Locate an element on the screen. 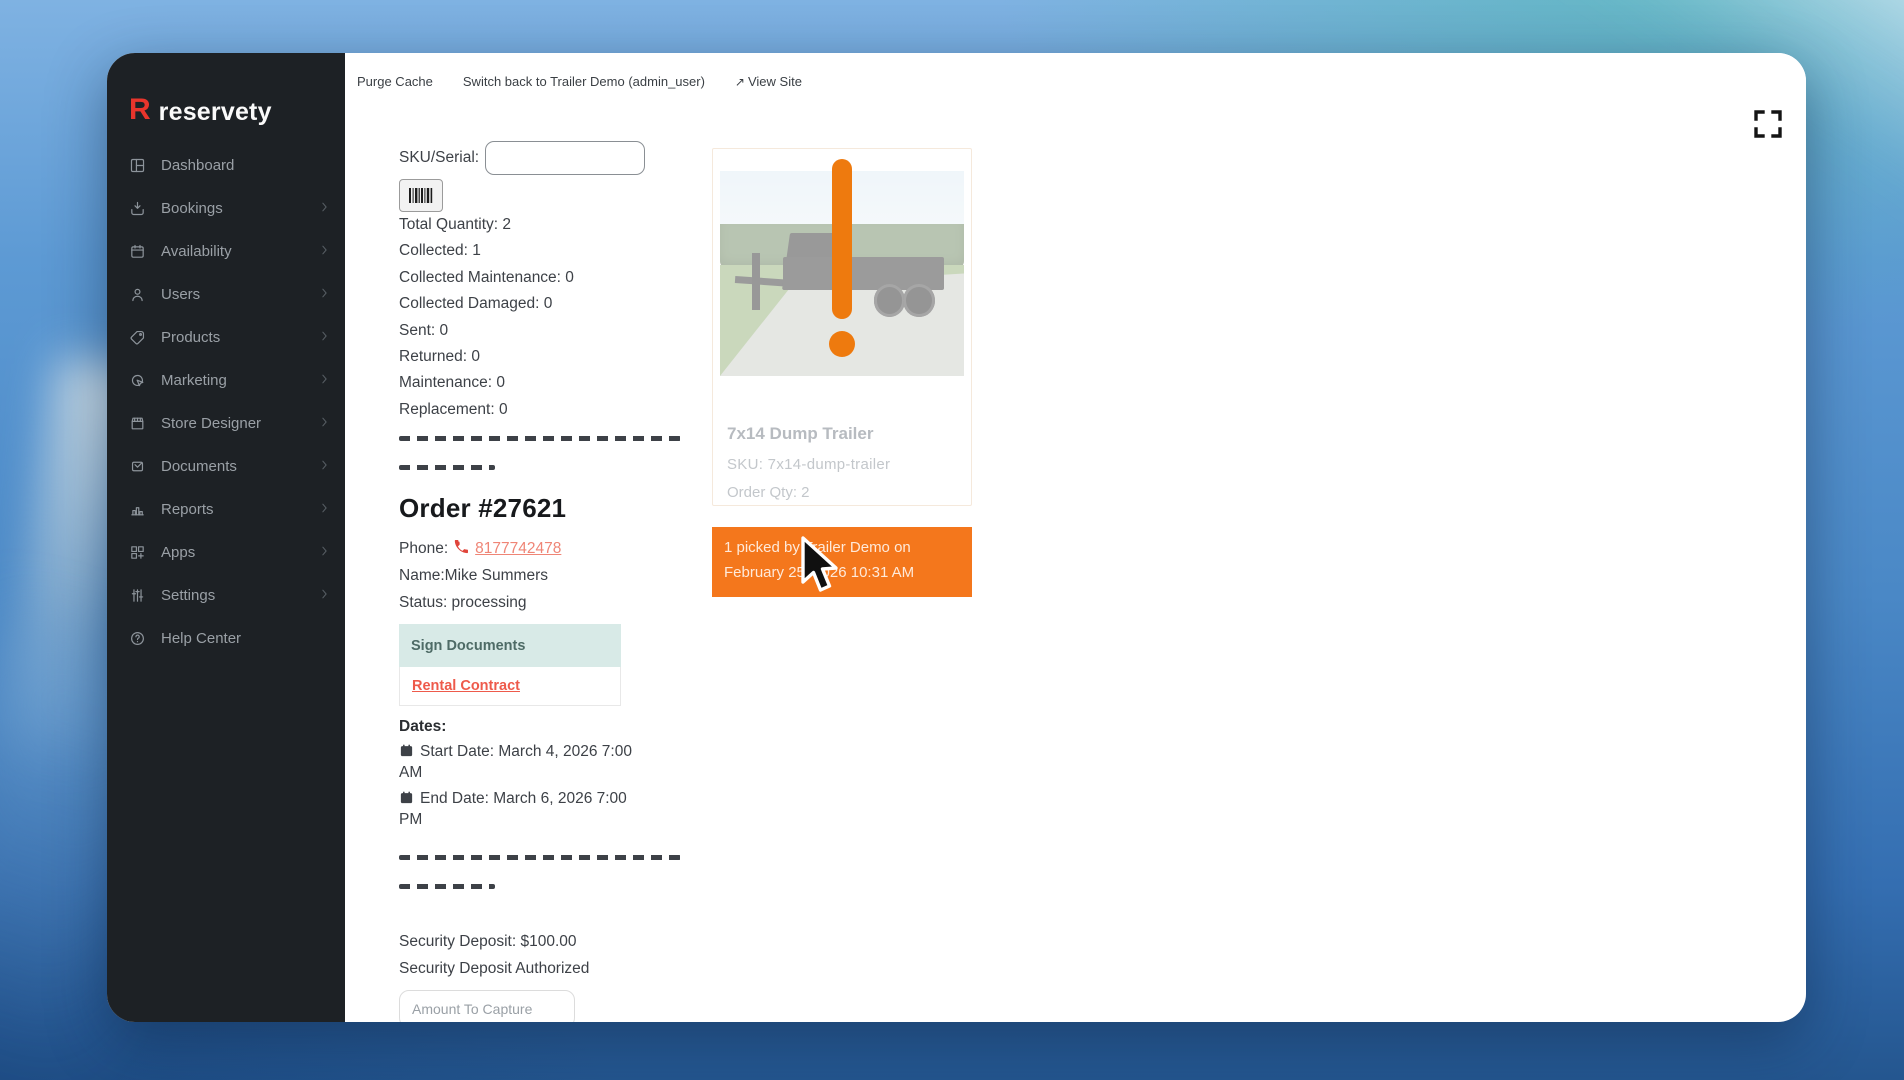  stat-returned: Returned: 0 is located at coordinates (439, 357).